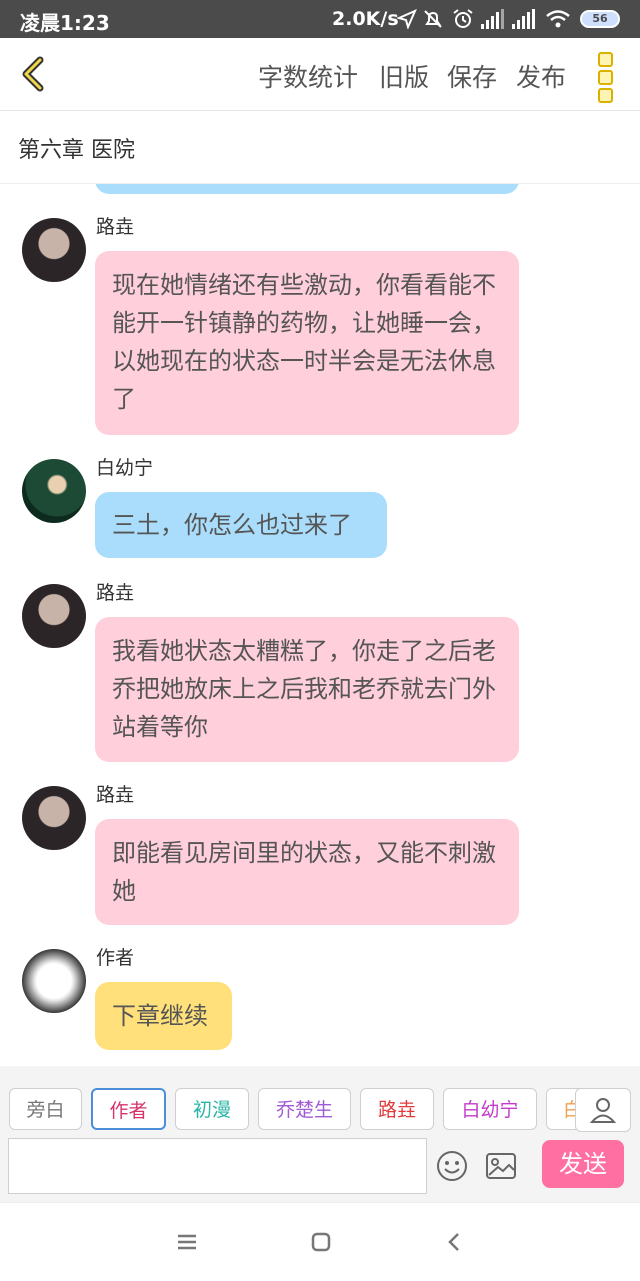 The image size is (640, 1281). Describe the element at coordinates (163, 1016) in the screenshot. I see `message-bubble: 下章继续` at that location.